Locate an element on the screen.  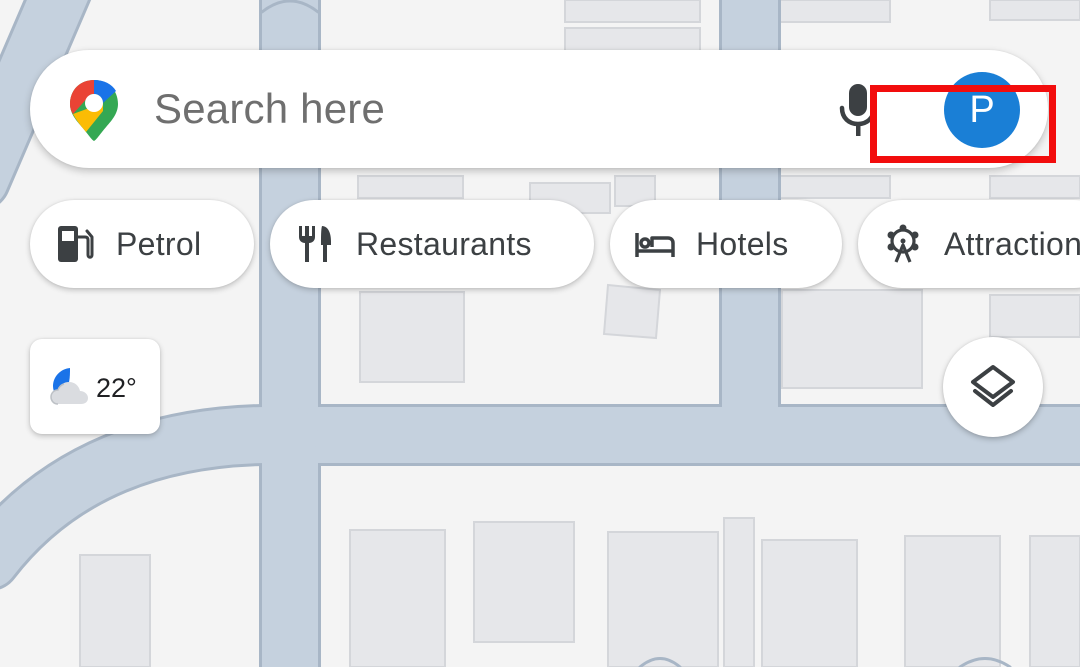
chip-hotels: Hotels is located at coordinates (726, 244).